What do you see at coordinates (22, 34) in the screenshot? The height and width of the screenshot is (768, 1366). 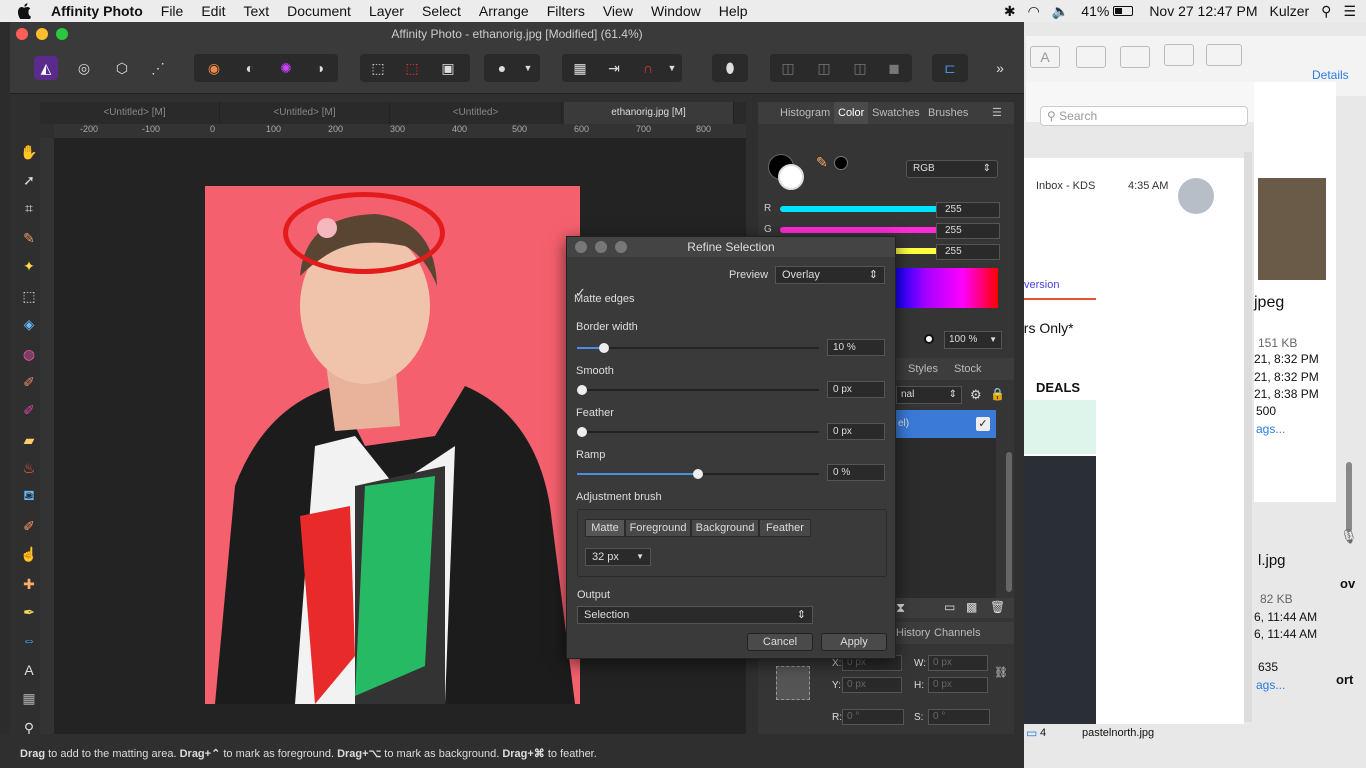 I see `close-button` at bounding box center [22, 34].